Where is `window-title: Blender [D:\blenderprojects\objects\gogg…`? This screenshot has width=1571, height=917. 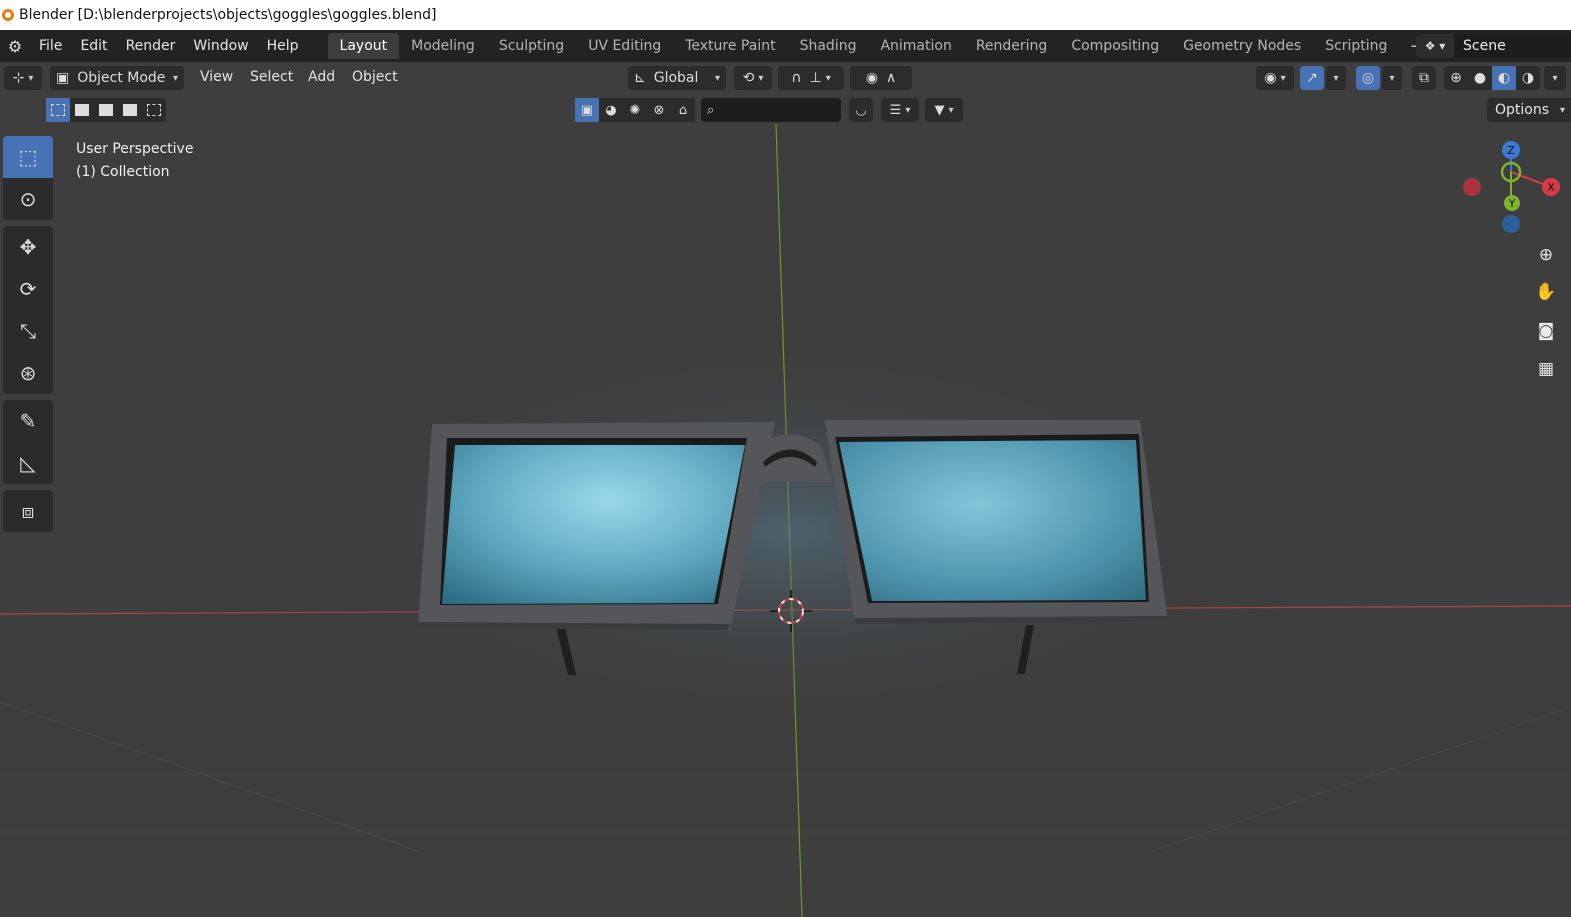 window-title: Blender [D:\blenderprojects\objects\gogg… is located at coordinates (228, 15).